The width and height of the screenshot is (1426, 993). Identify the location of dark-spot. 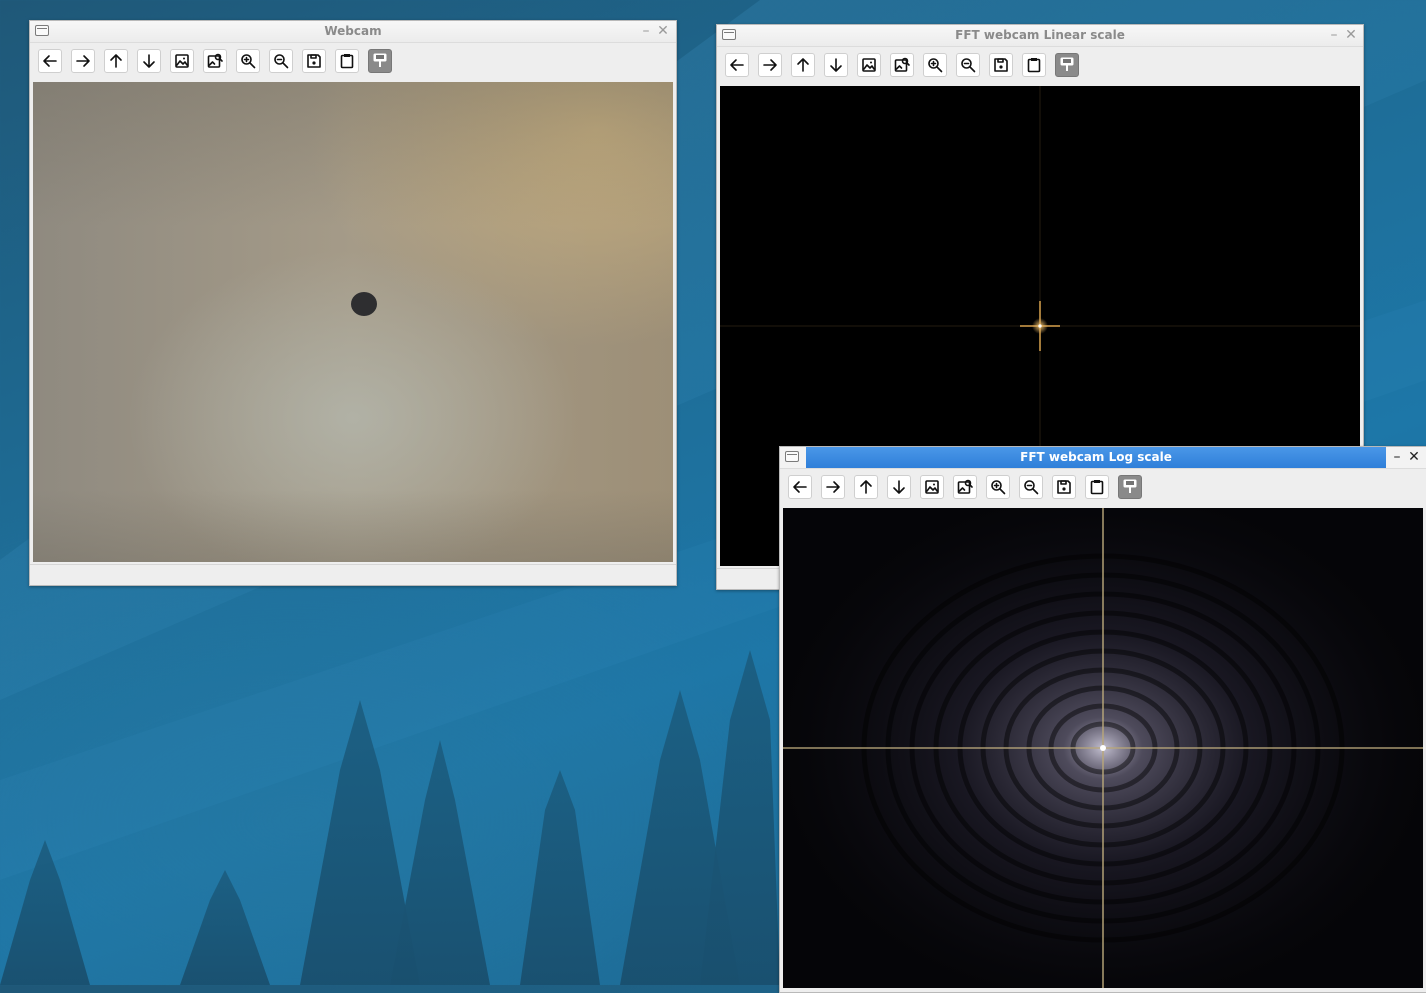
(364, 304).